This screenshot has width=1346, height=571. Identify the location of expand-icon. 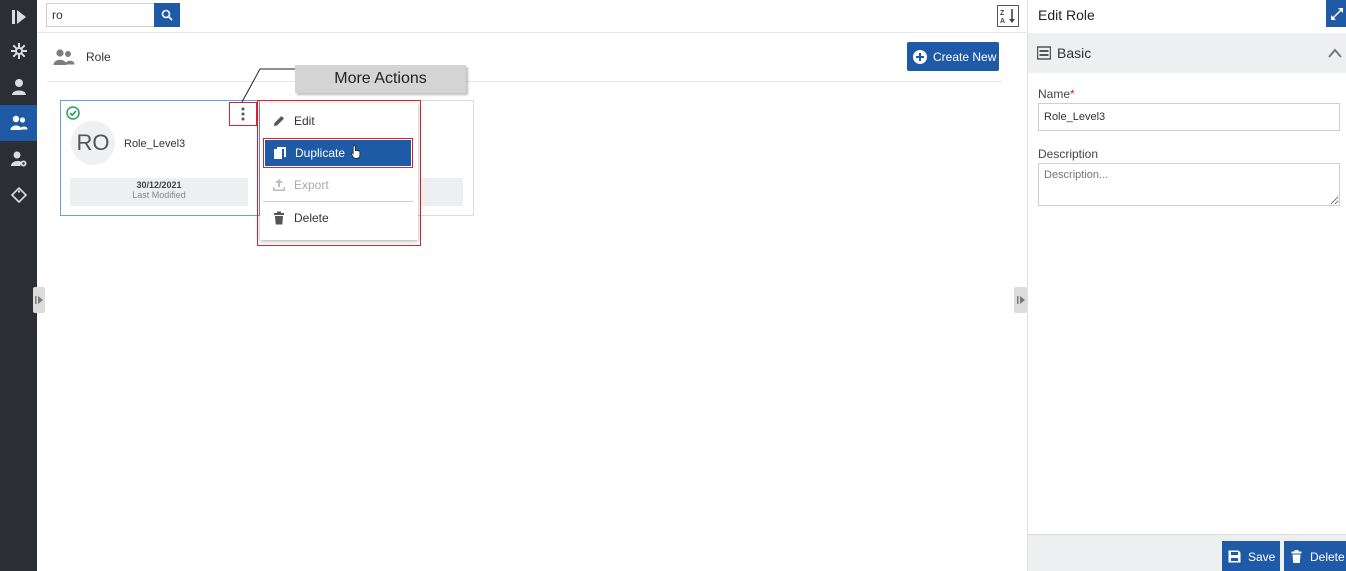
(1336, 13).